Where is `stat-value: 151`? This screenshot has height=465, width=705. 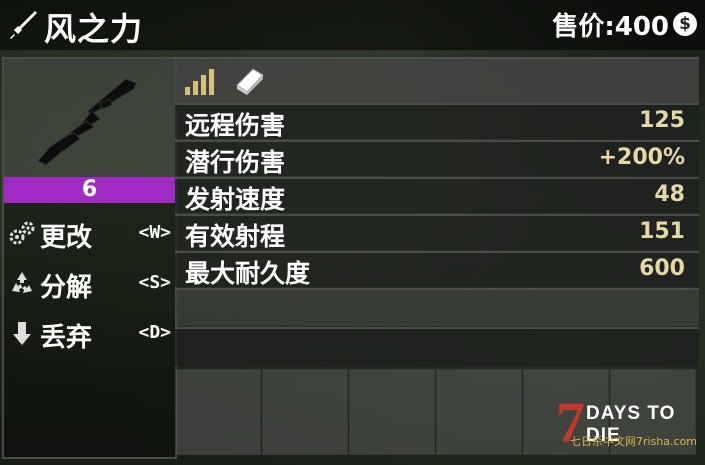
stat-value: 151 is located at coordinates (662, 231).